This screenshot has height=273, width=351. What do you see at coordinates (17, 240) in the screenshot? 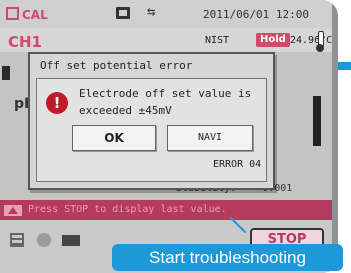
I see `data-list-icon` at bounding box center [17, 240].